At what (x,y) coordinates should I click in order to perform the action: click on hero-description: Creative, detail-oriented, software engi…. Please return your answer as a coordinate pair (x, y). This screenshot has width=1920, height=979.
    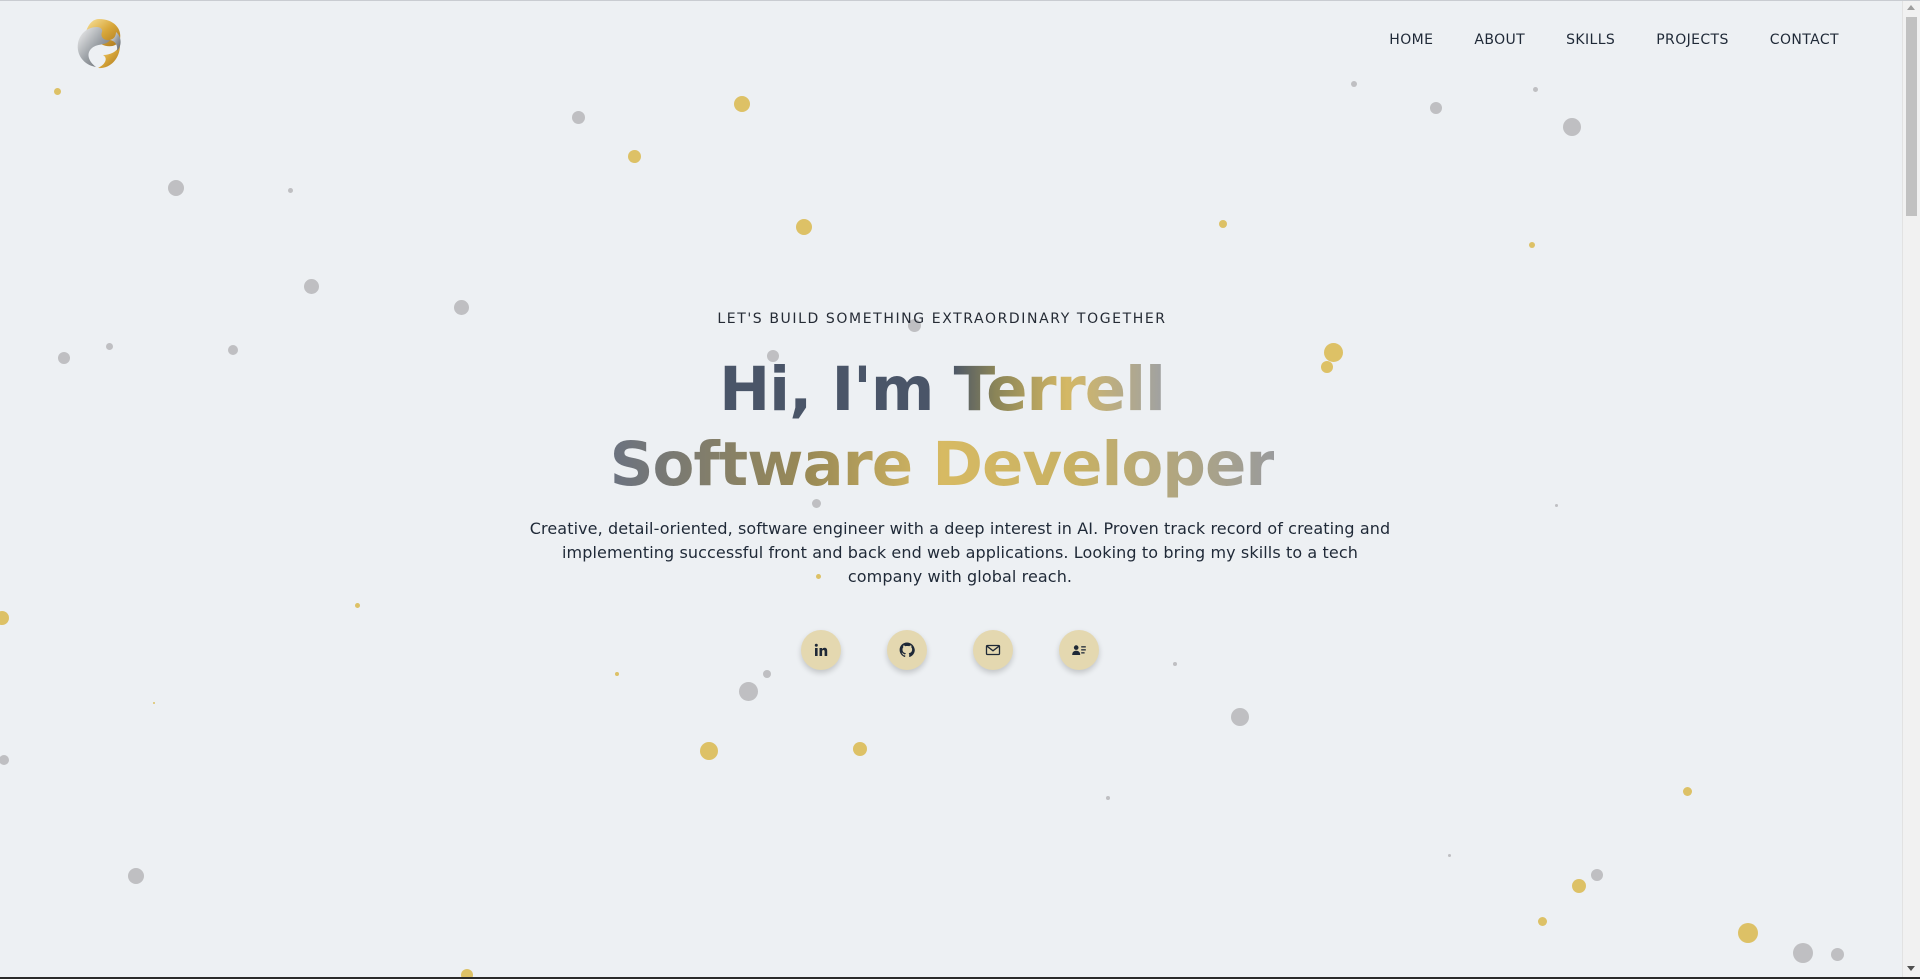
    Looking at the image, I should click on (960, 552).